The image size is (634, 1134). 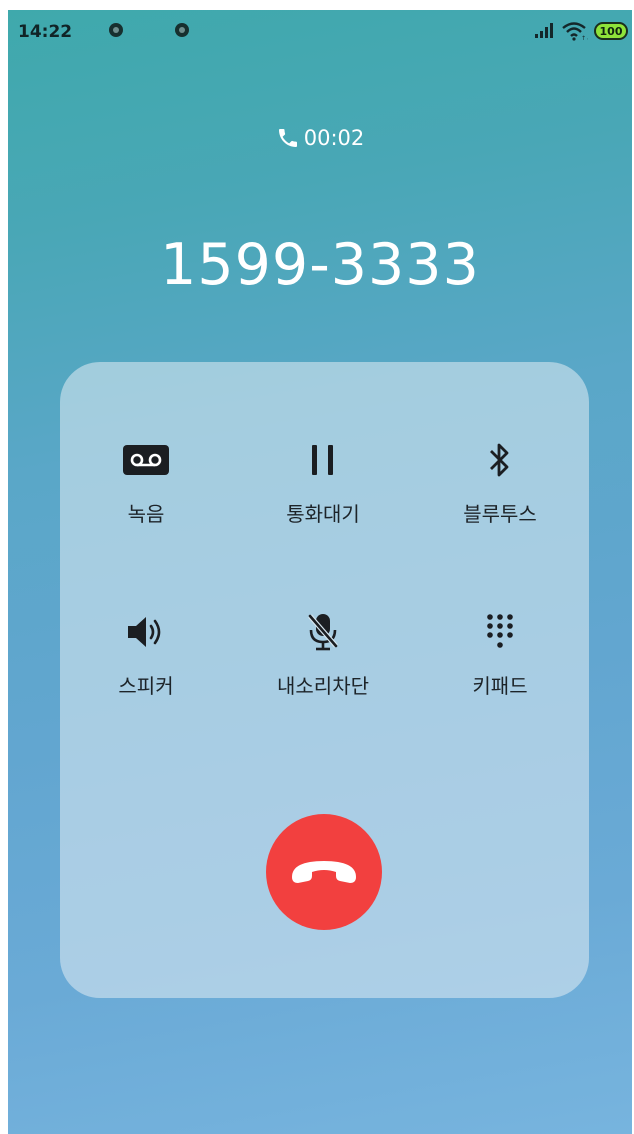 I want to click on record-label: 녹음, so click(x=146, y=514).